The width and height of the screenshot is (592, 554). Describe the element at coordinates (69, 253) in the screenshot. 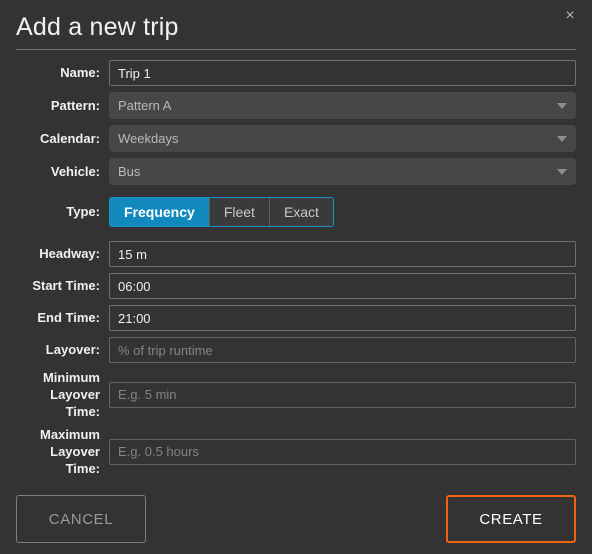

I see `label-headway: Headway:` at that location.